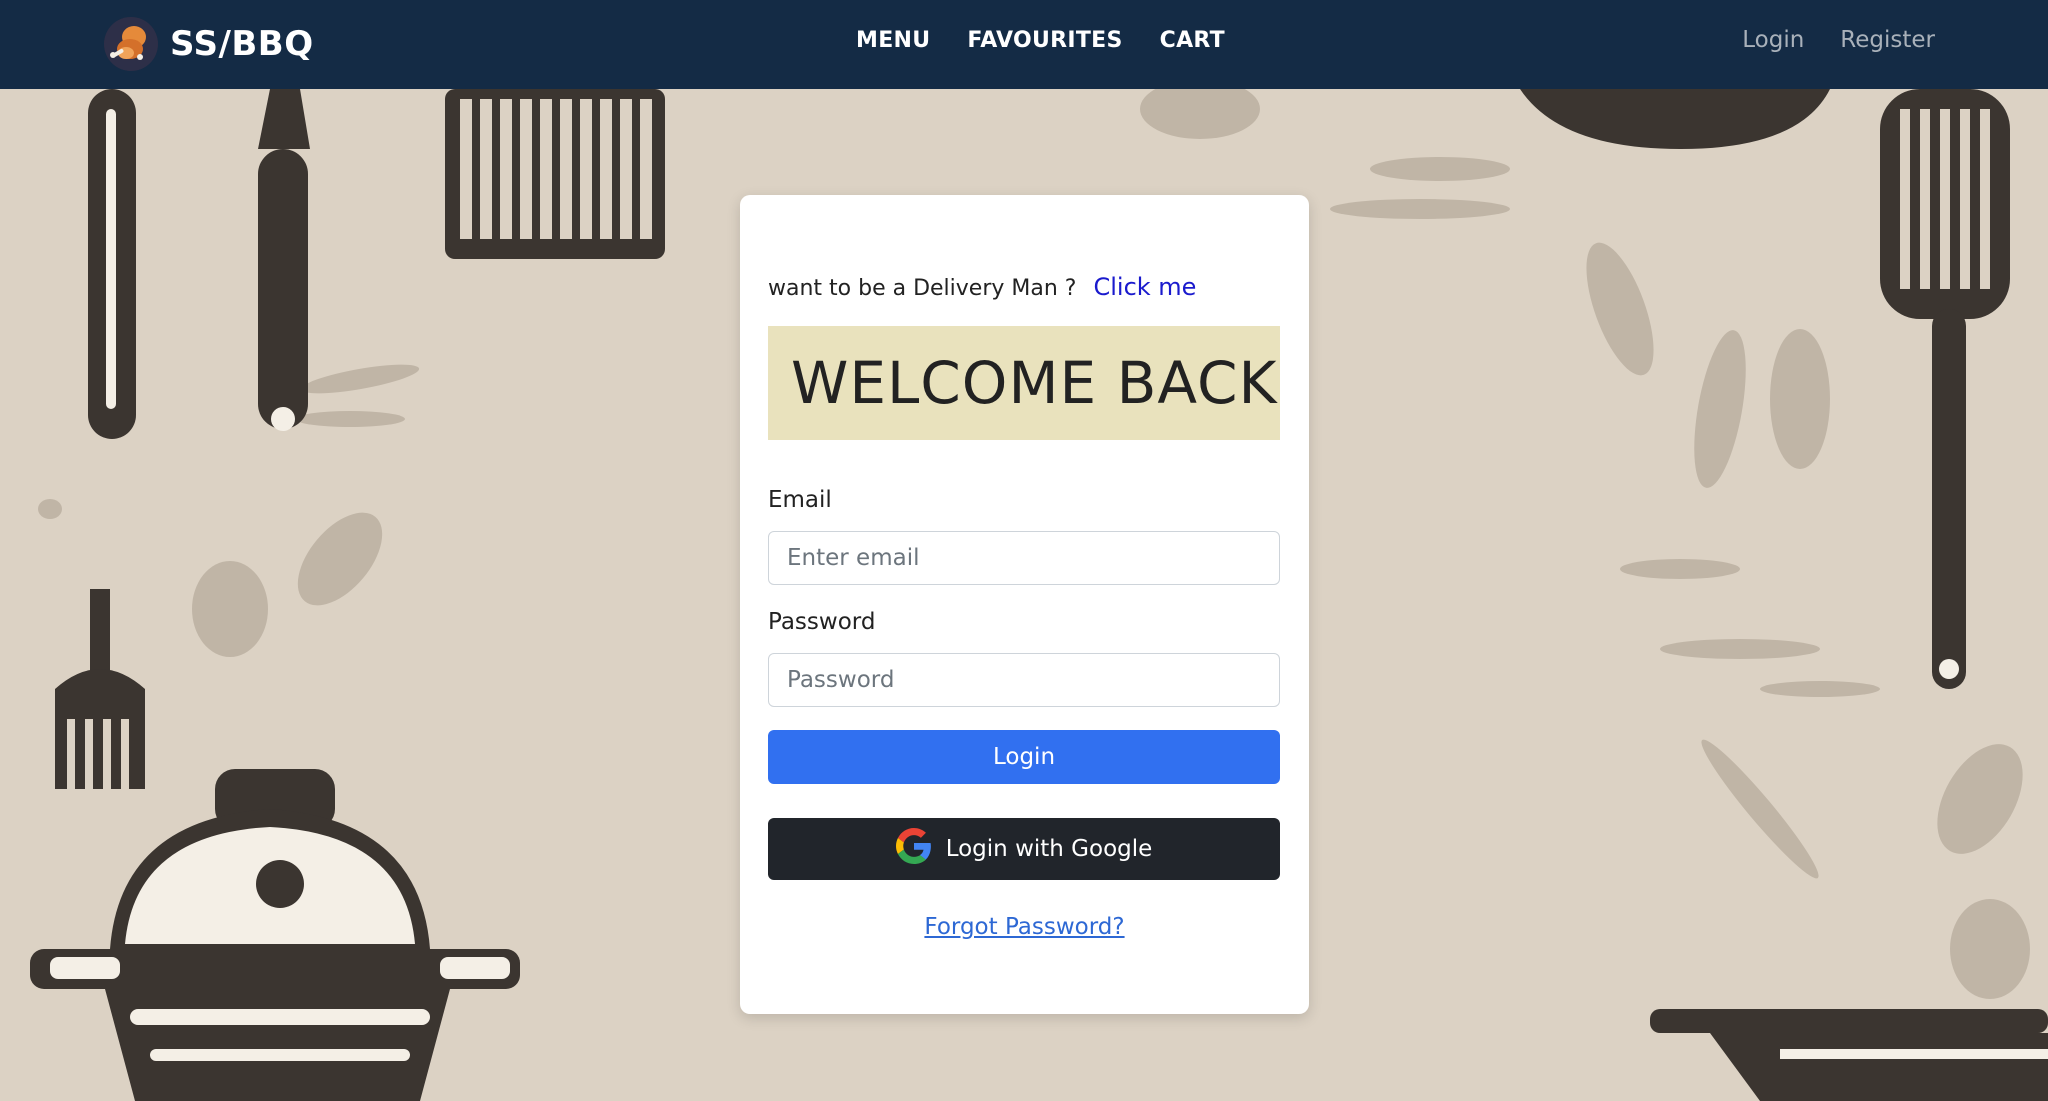 Image resolution: width=2048 pixels, height=1101 pixels. I want to click on password-field, so click(1024, 680).